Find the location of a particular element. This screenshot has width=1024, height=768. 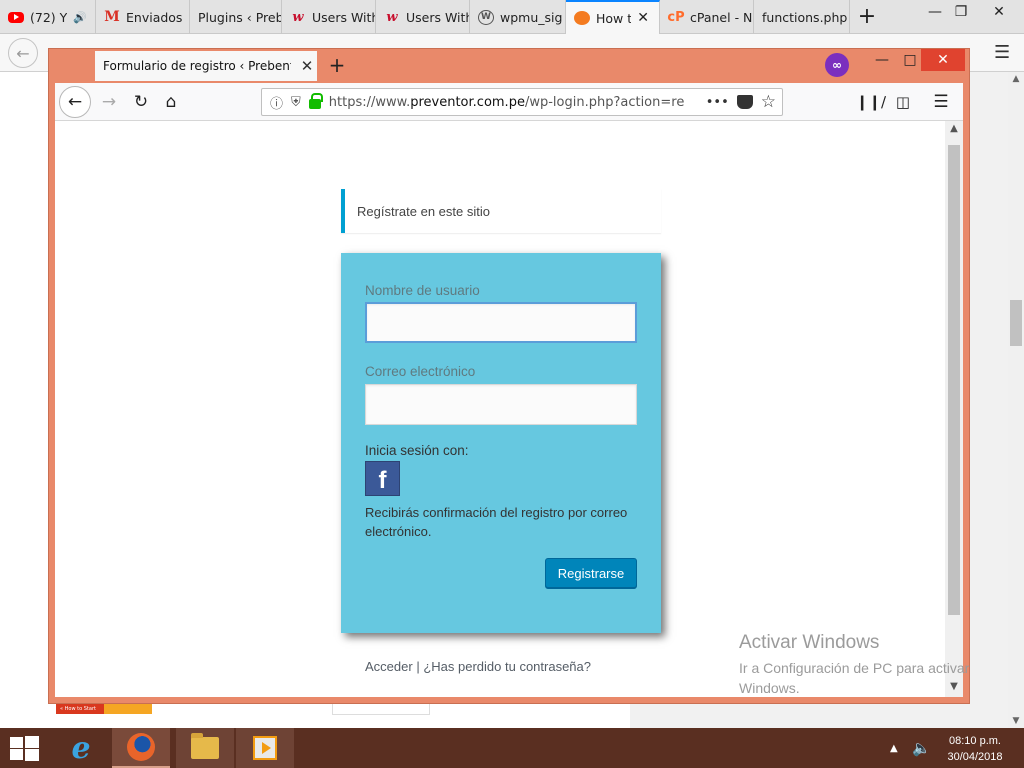

file-explorer-icon is located at coordinates (205, 748).